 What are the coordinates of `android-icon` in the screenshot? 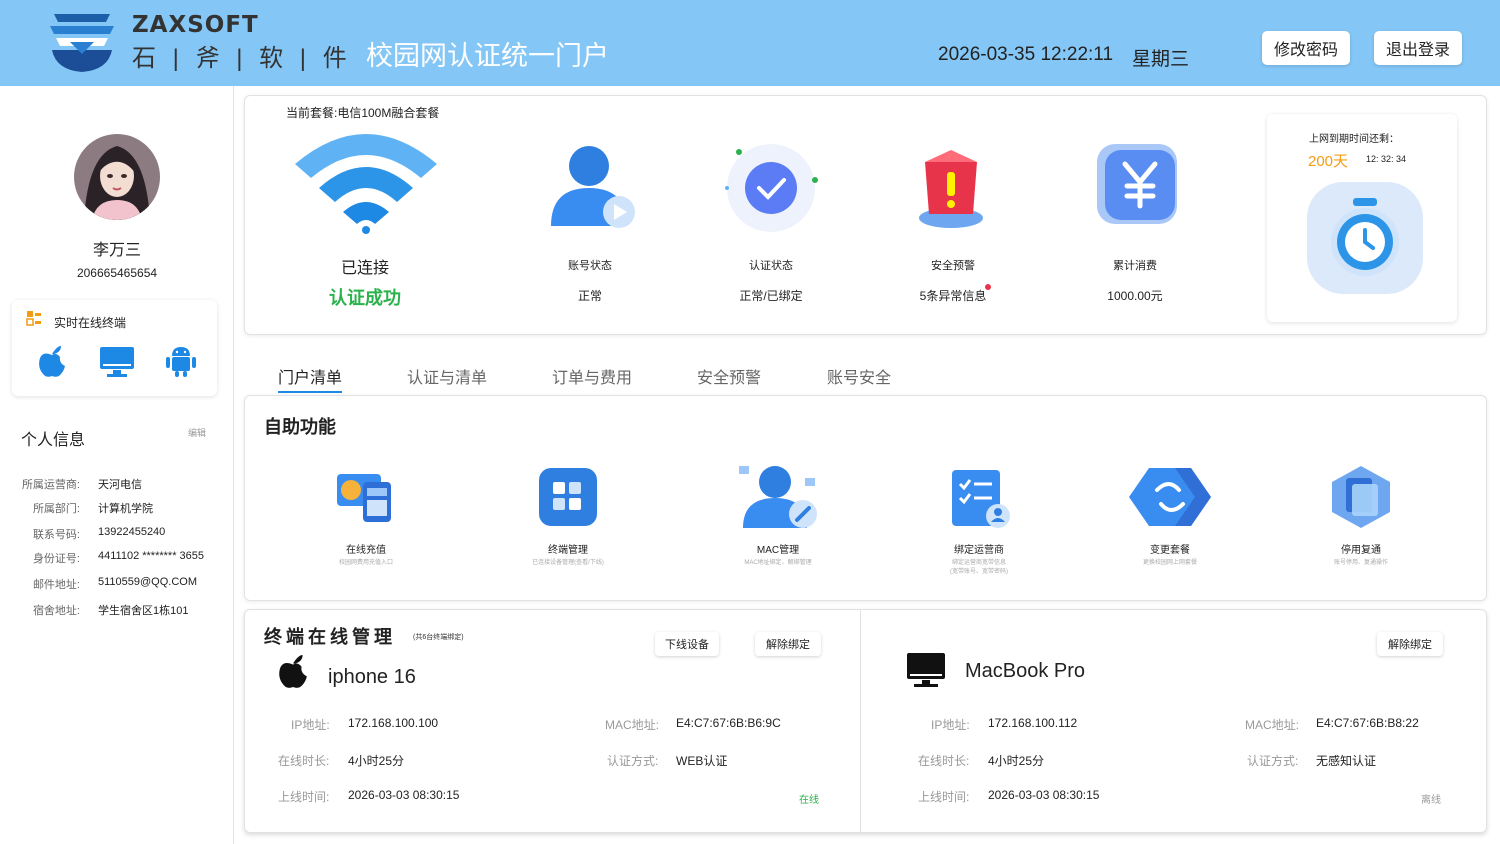 It's located at (181, 361).